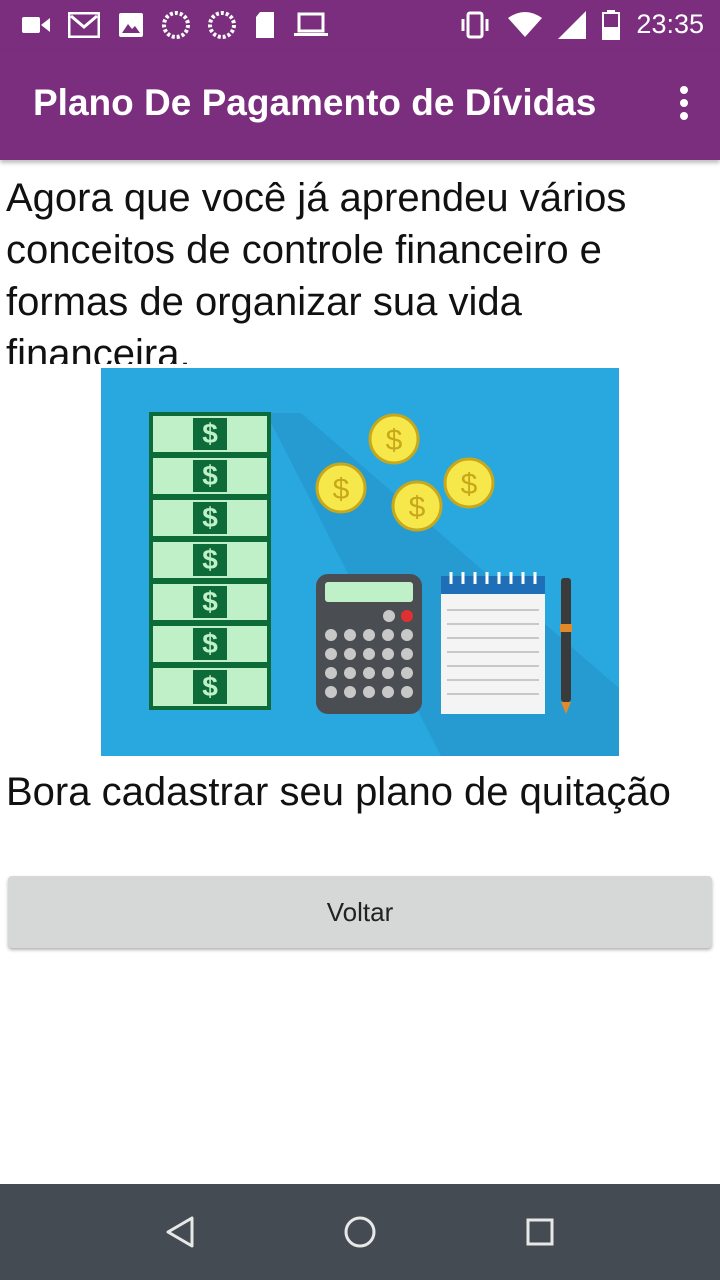 This screenshot has width=720, height=1280. Describe the element at coordinates (265, 25) in the screenshot. I see `sd-card-icon` at that location.